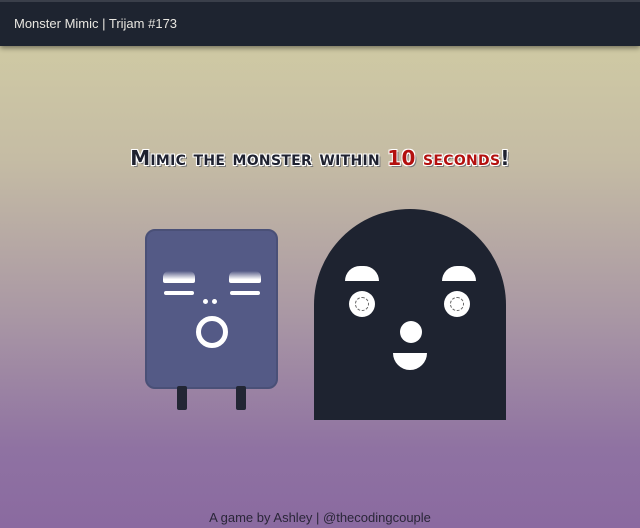  I want to click on countdown-text: 10 seconds, so click(444, 158).